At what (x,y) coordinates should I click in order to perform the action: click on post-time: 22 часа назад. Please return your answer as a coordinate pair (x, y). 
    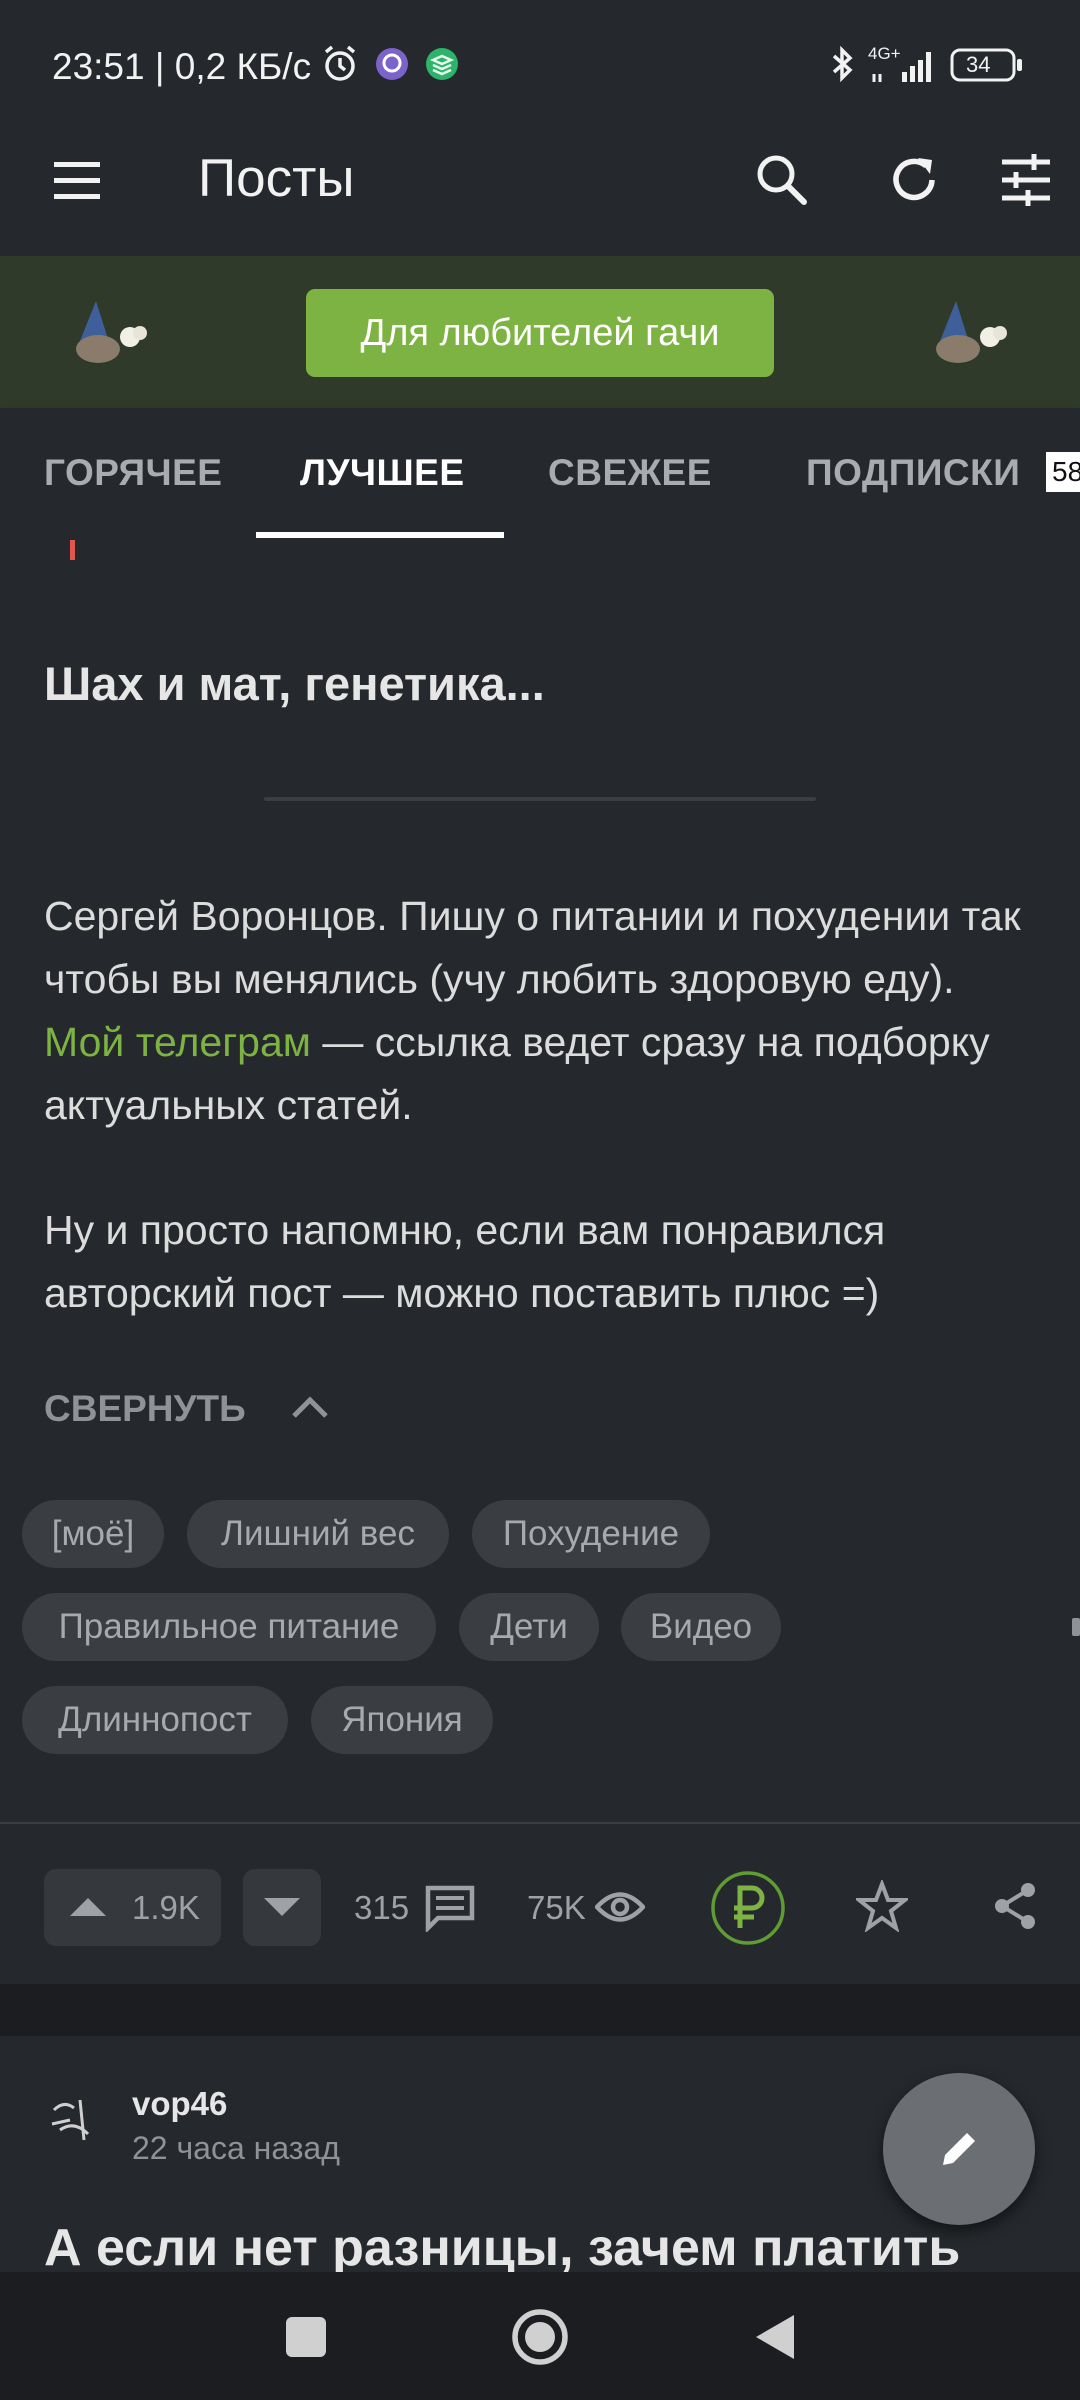
    Looking at the image, I should click on (236, 2148).